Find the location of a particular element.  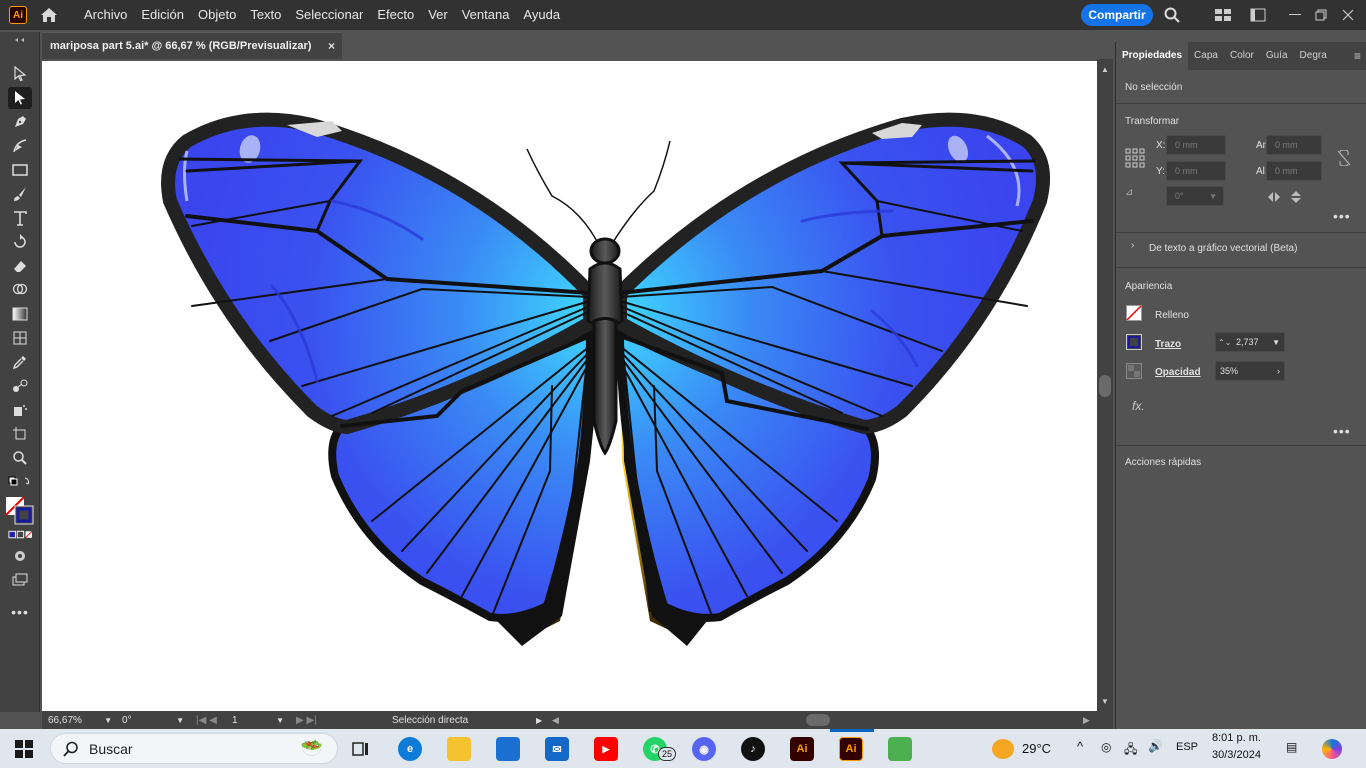

youtube-icon: ▶ is located at coordinates (606, 749).